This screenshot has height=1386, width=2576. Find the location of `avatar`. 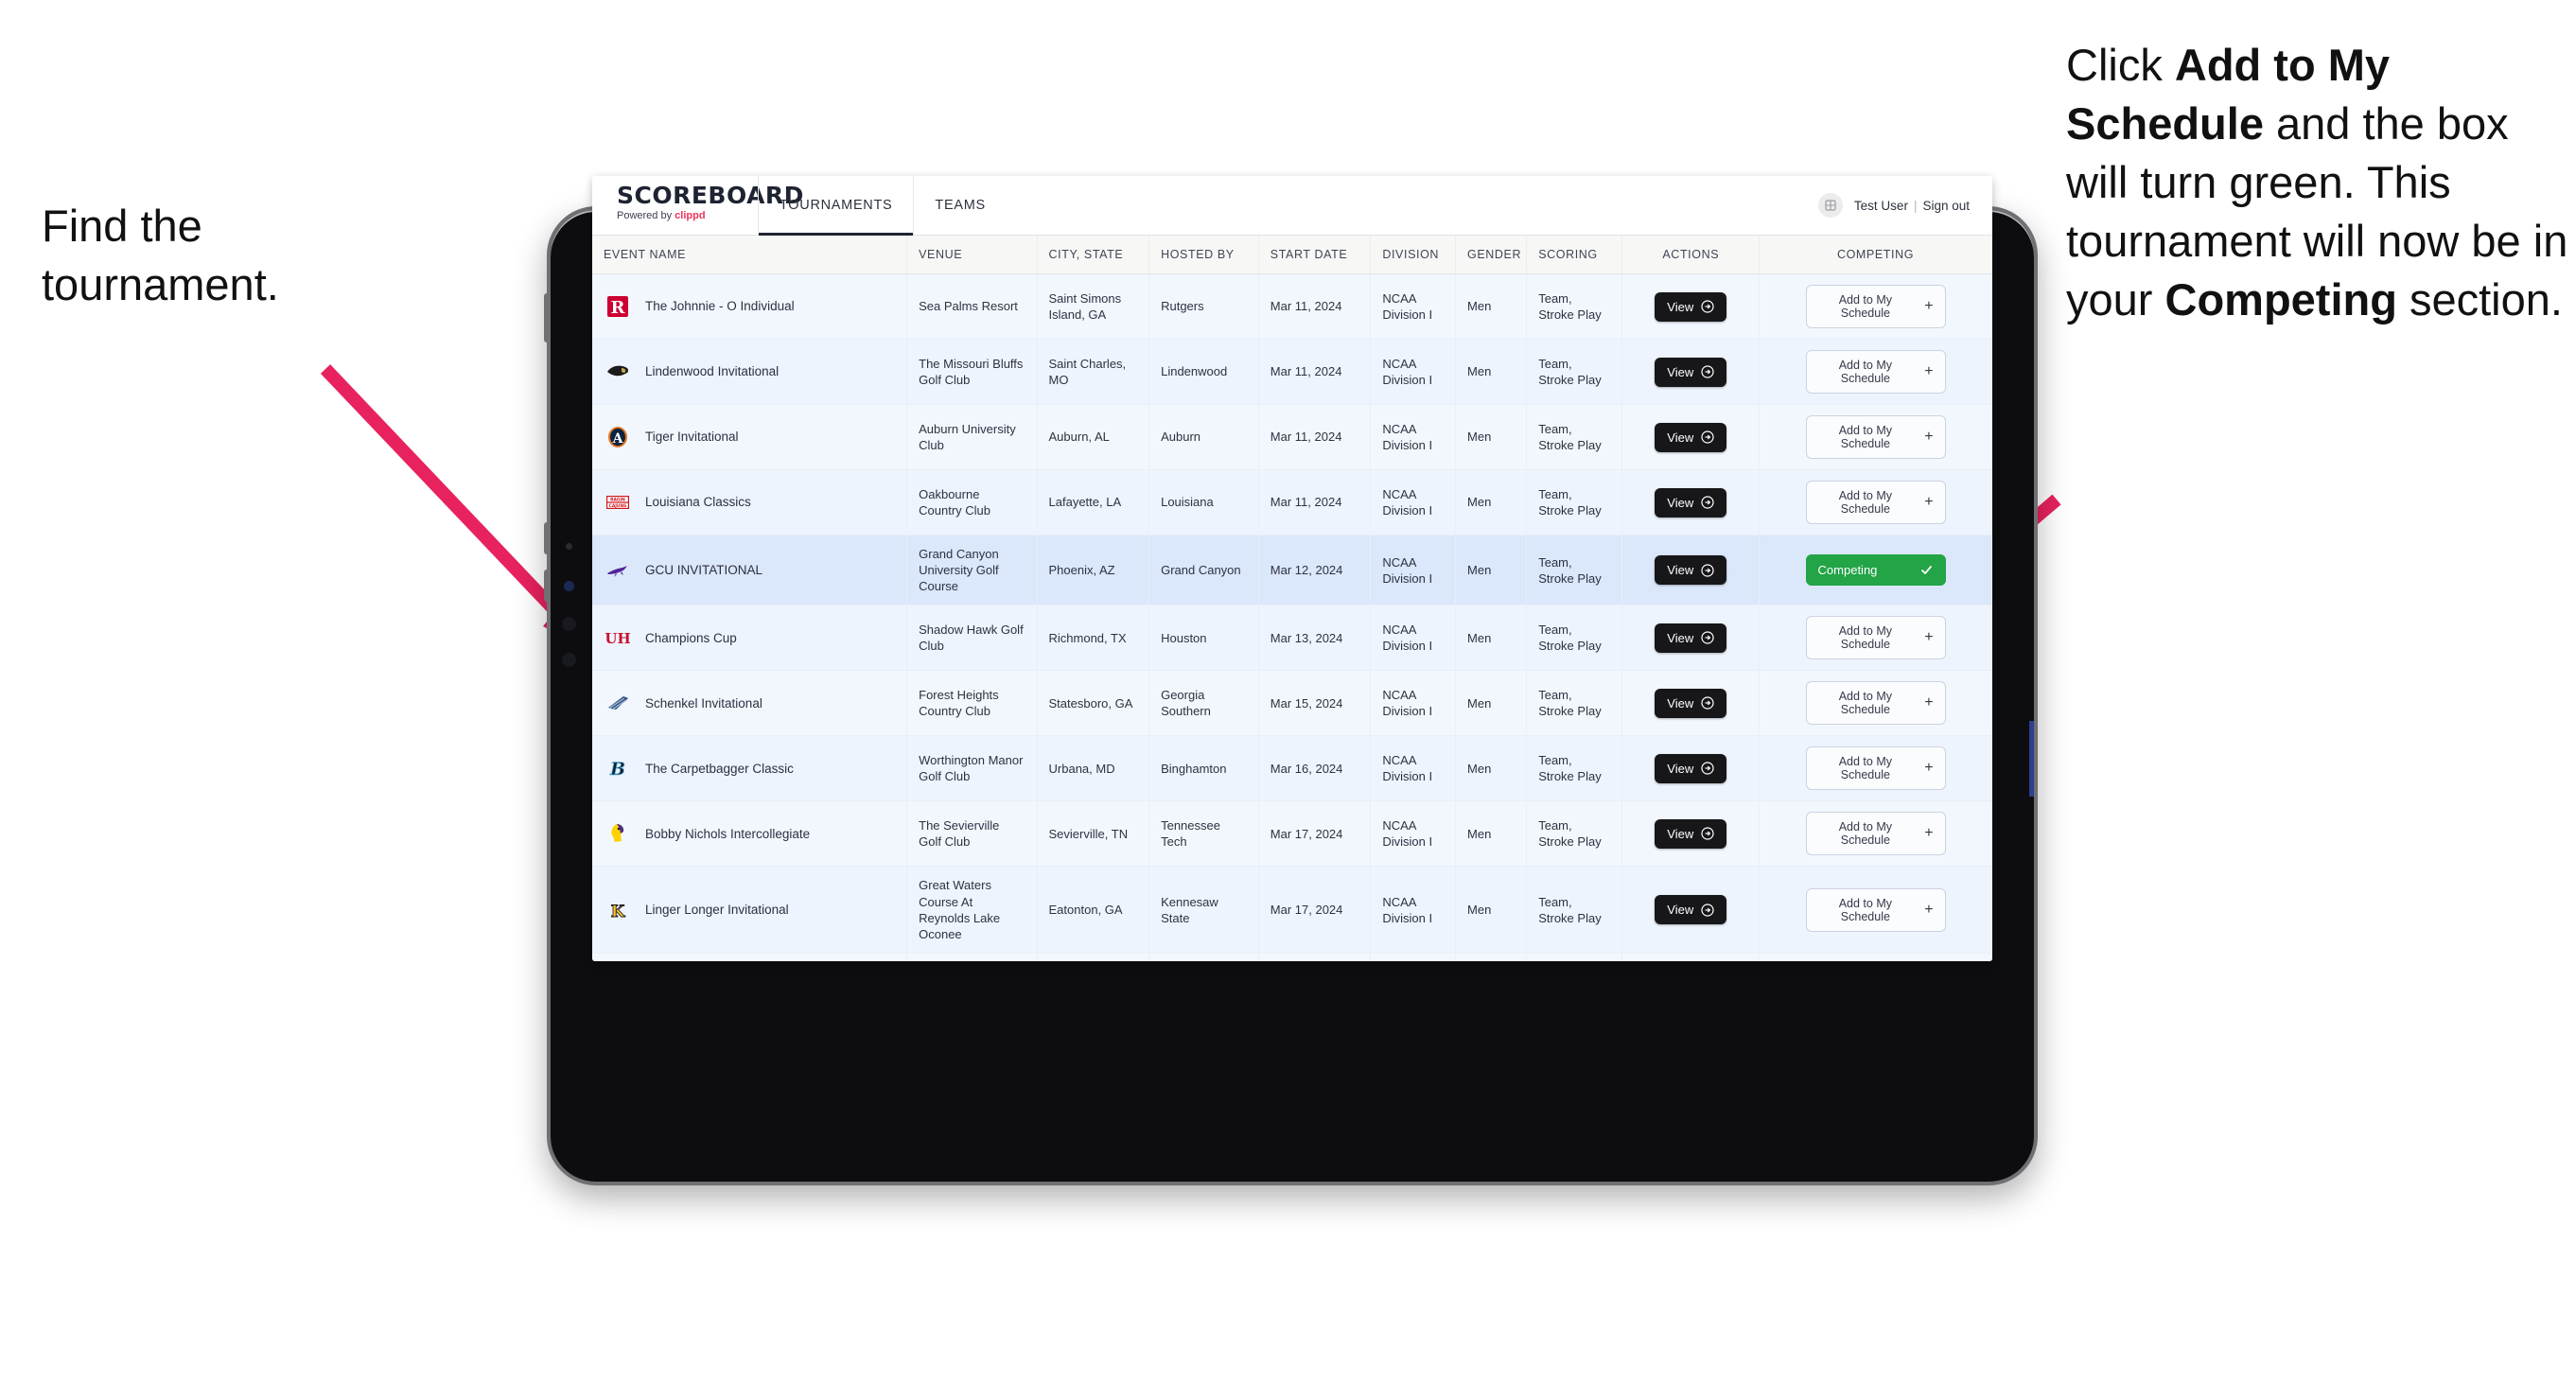

avatar is located at coordinates (1830, 205).